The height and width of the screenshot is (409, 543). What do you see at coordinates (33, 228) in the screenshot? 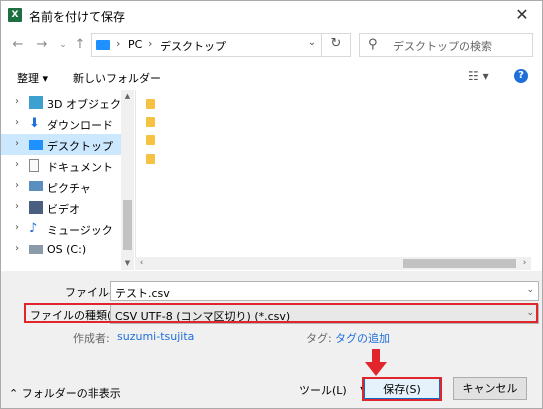
I see `music-icon: ♪` at bounding box center [33, 228].